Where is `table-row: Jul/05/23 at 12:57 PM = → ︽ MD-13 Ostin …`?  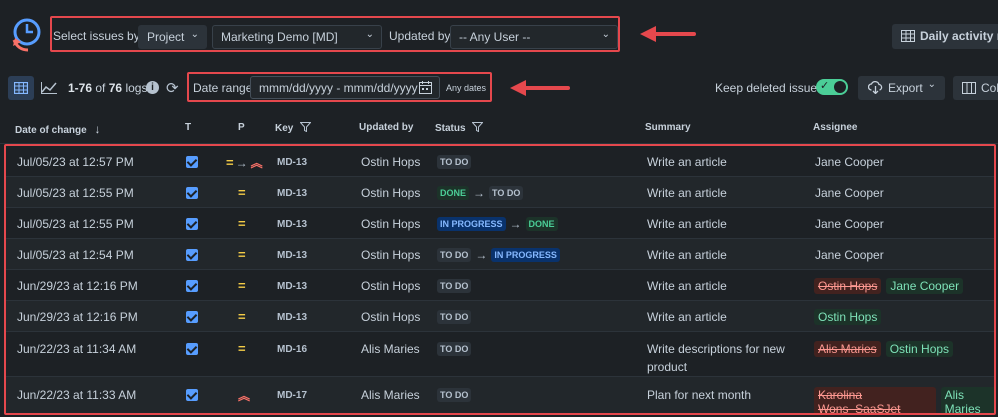 table-row: Jul/05/23 at 12:57 PM = → ︽ MD-13 Ostin … is located at coordinates (500, 161).